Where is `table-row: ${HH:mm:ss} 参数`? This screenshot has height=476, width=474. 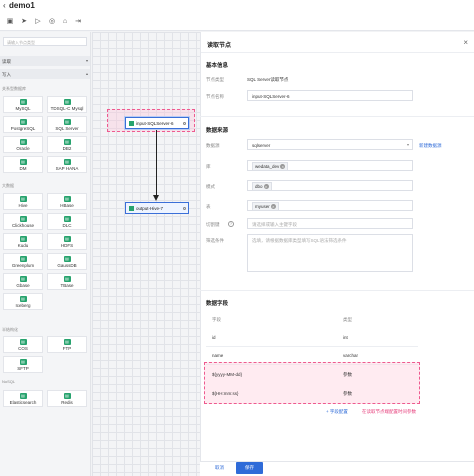
table-row: ${HH:mm:ss} 参数 is located at coordinates (282, 393).